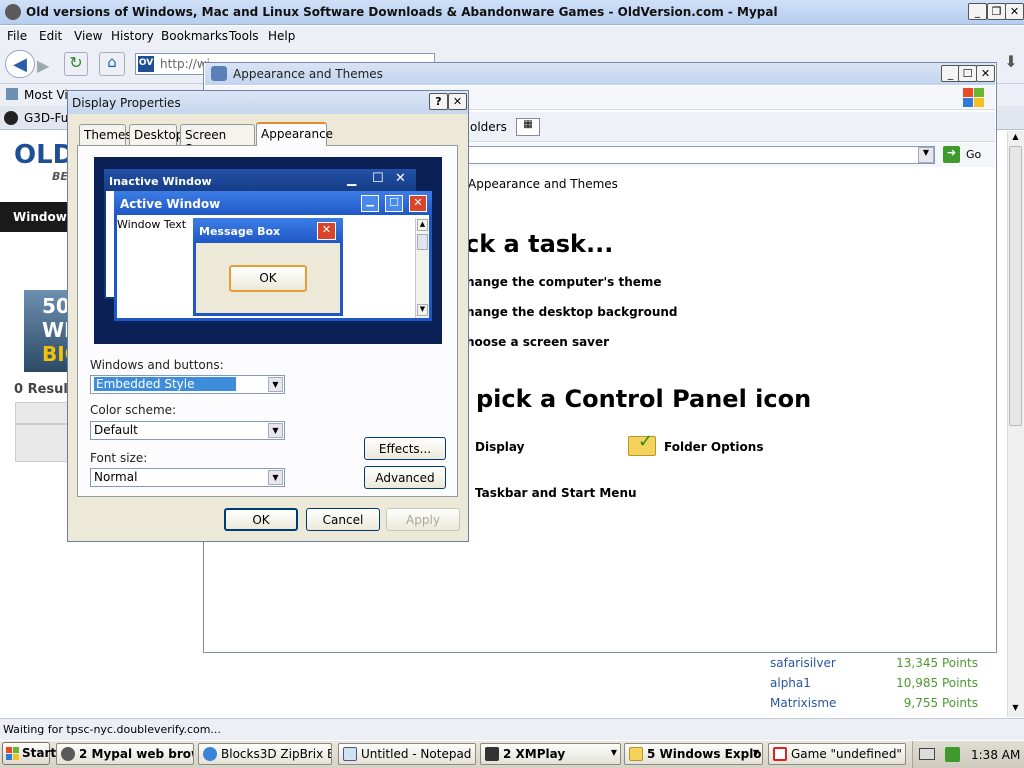 The image size is (1024, 768). Describe the element at coordinates (350, 754) in the screenshot. I see `notepad-icon` at that location.